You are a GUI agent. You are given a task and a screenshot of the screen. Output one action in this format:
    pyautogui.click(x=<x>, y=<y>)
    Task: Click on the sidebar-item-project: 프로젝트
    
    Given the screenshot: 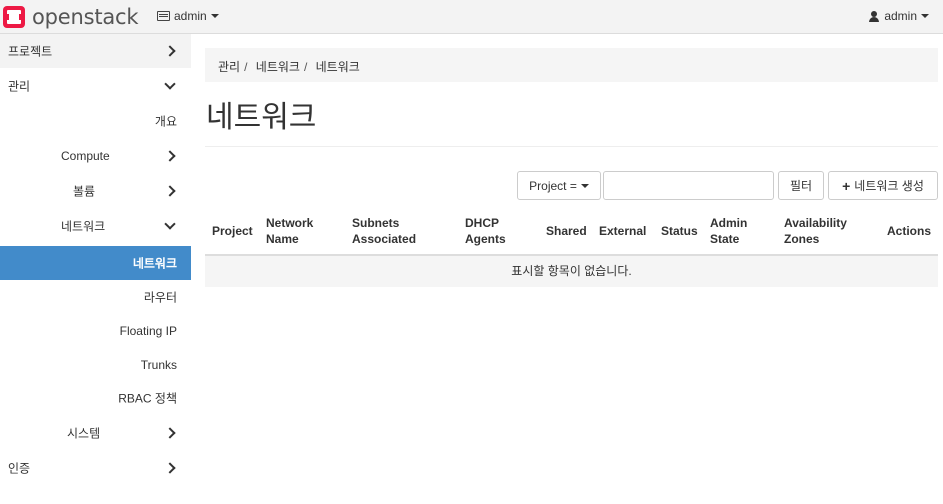 What is the action you would take?
    pyautogui.click(x=95, y=51)
    